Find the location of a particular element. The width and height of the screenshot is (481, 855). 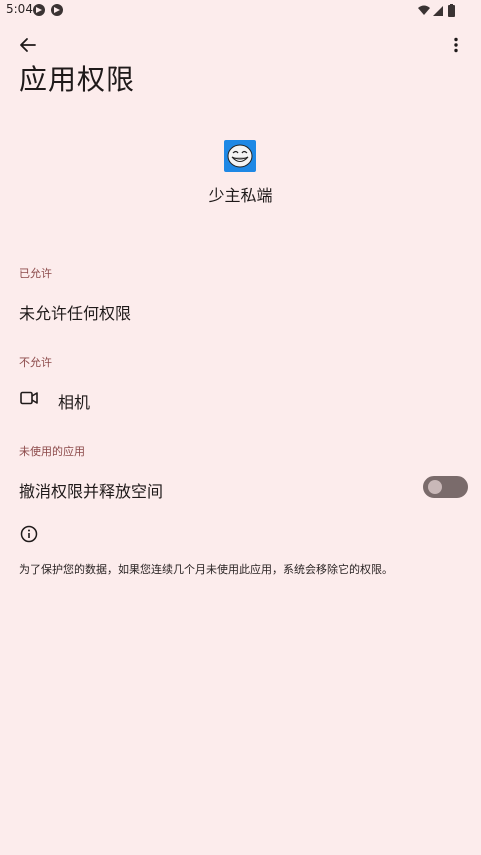

troll-face-icon is located at coordinates (240, 156).